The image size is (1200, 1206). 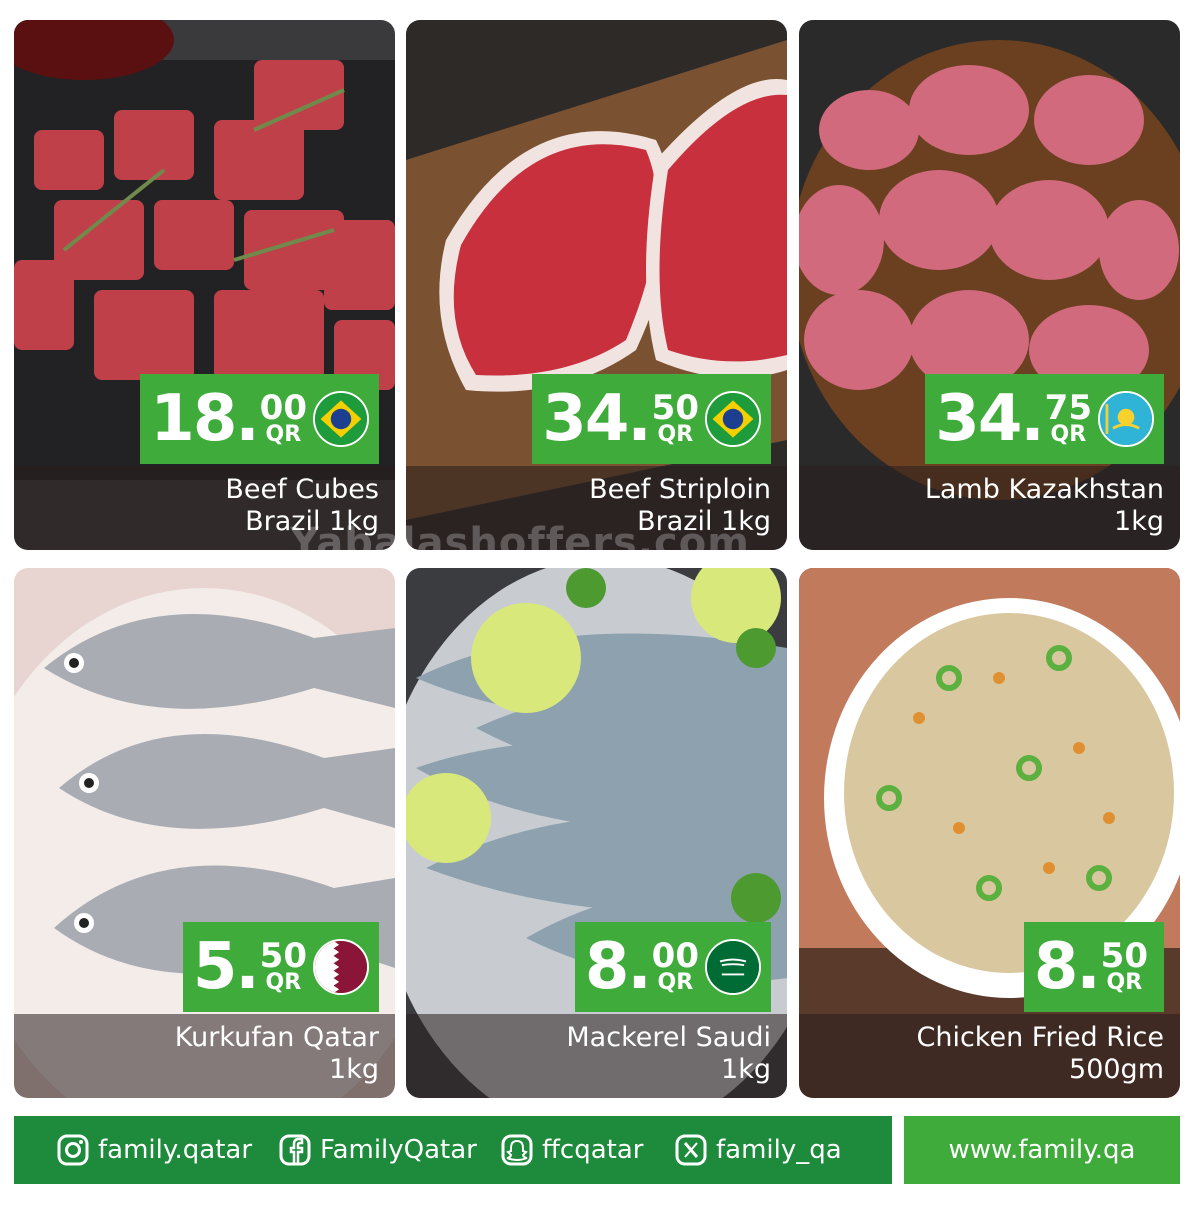 What do you see at coordinates (672, 967) in the screenshot?
I see `price-tag: 8. 00 QR` at bounding box center [672, 967].